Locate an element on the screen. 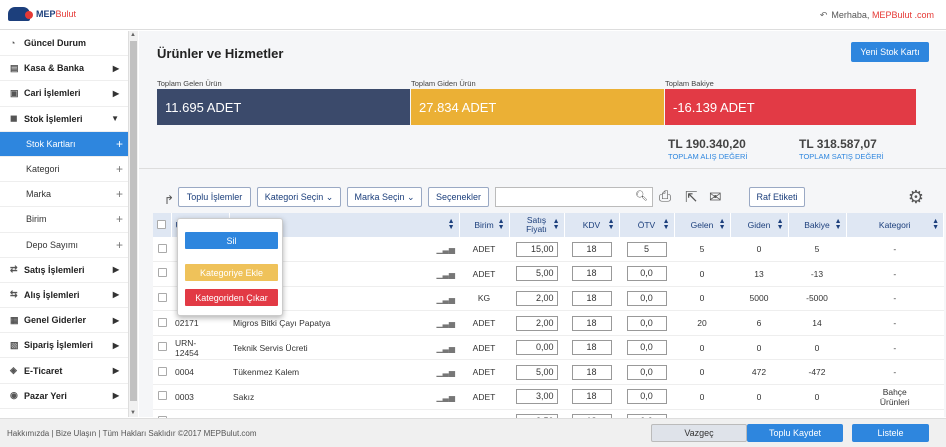 The height and width of the screenshot is (447, 946). price-cell: 3,00 is located at coordinates (536, 397).